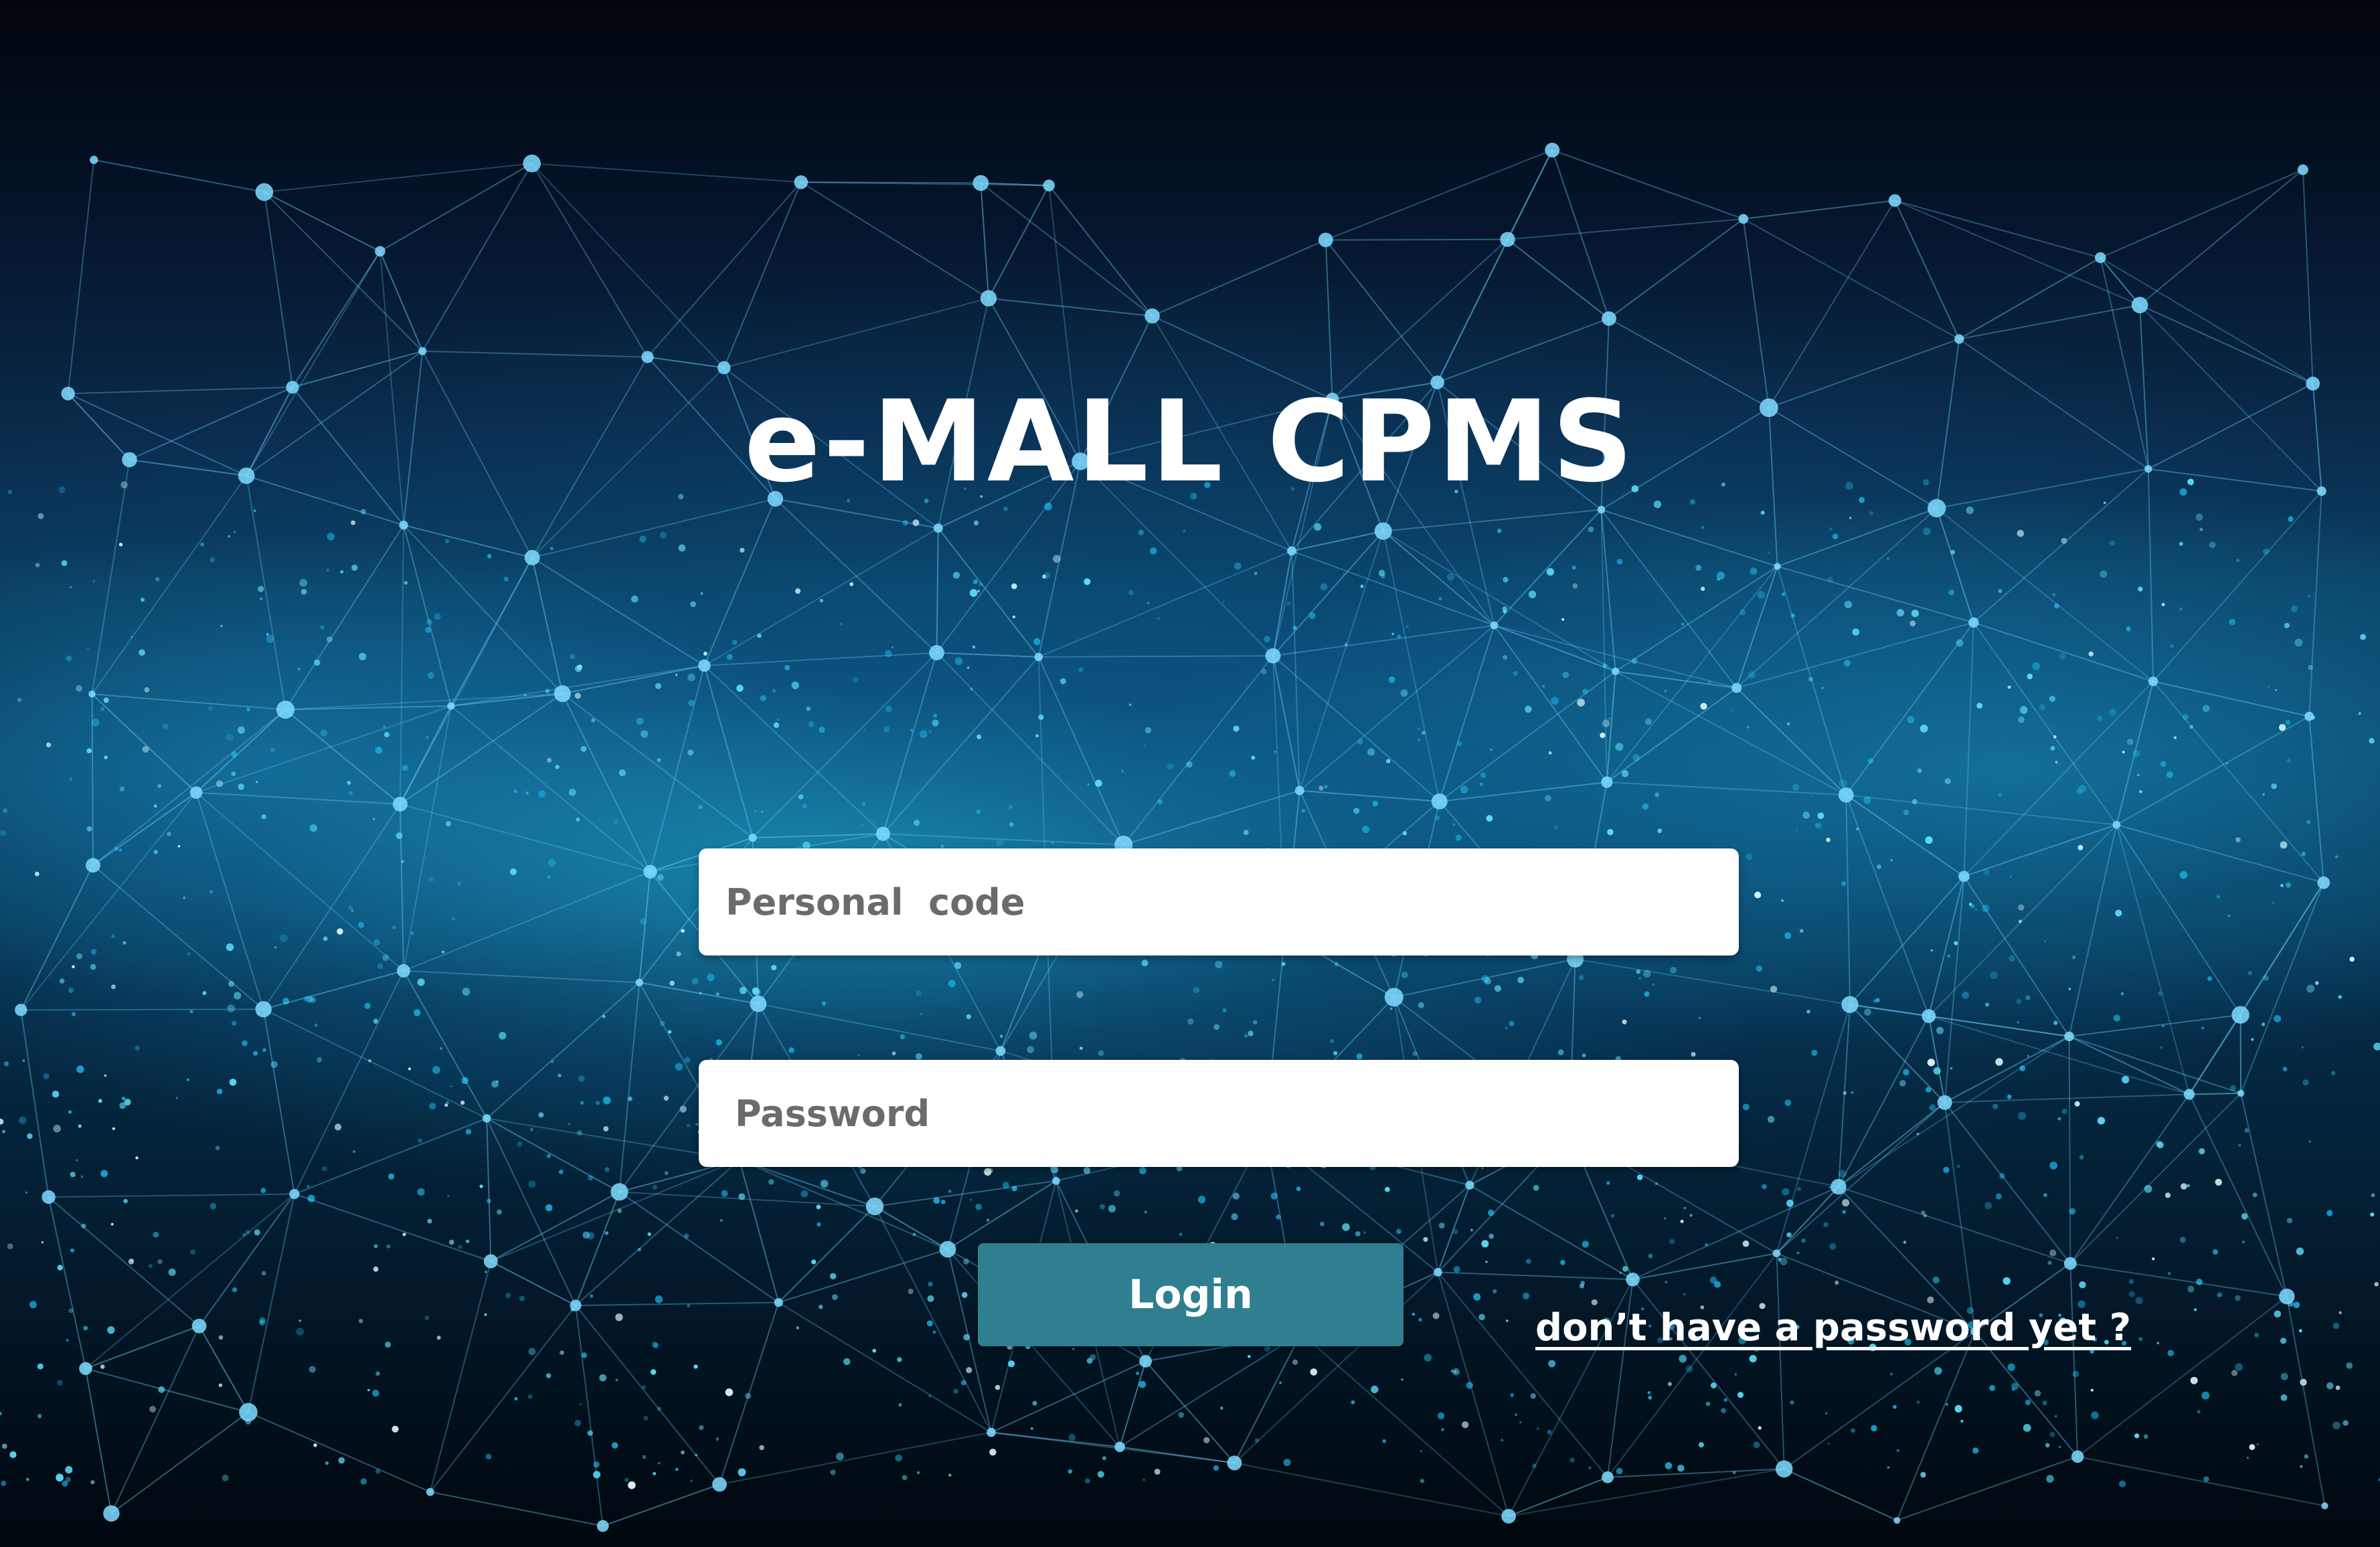 The height and width of the screenshot is (1547, 2380). I want to click on password-input, so click(1219, 1113).